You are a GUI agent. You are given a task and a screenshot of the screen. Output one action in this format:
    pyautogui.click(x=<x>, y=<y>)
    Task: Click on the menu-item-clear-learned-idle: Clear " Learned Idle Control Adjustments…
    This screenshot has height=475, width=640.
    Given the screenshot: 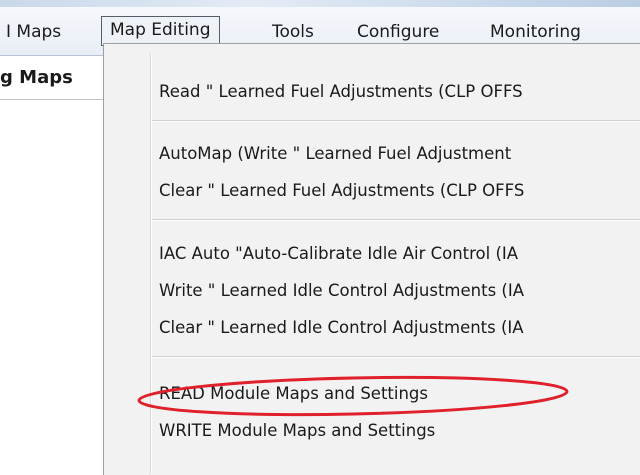 What is the action you would take?
    pyautogui.click(x=341, y=327)
    